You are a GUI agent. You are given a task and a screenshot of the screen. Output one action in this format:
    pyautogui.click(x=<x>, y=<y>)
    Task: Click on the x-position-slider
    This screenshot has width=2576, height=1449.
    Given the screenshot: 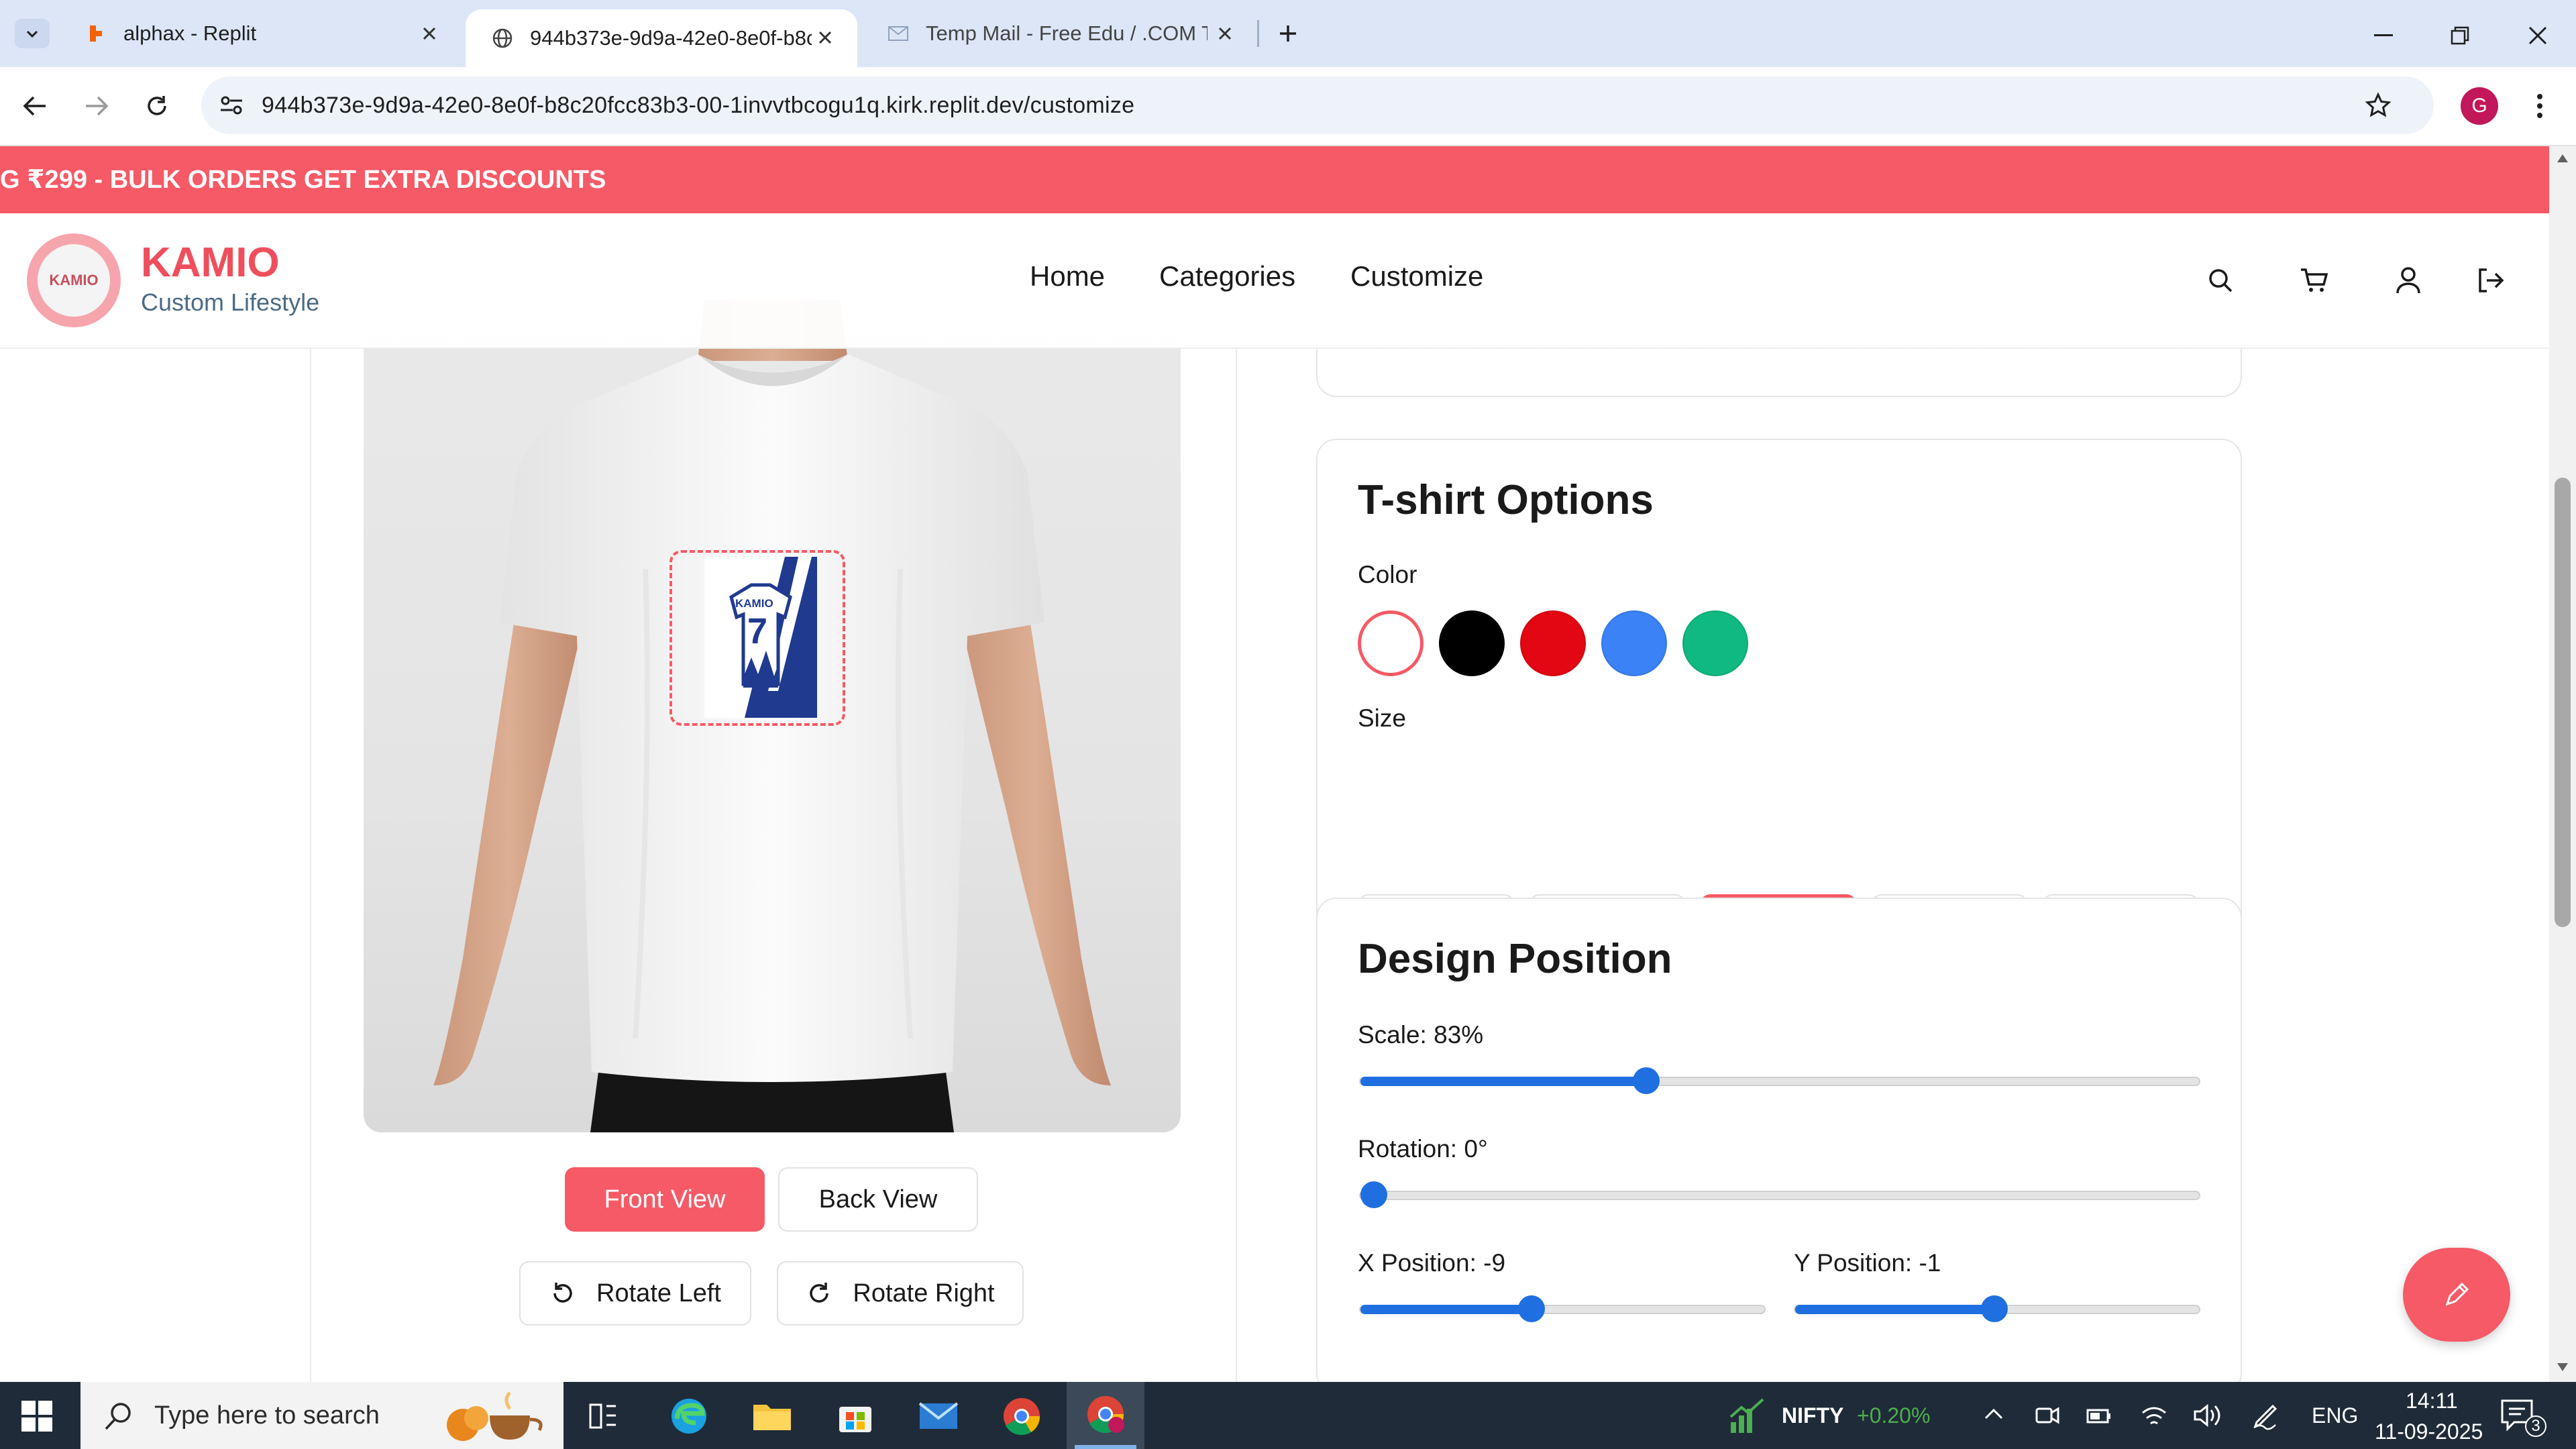 What is the action you would take?
    pyautogui.click(x=1562, y=1308)
    